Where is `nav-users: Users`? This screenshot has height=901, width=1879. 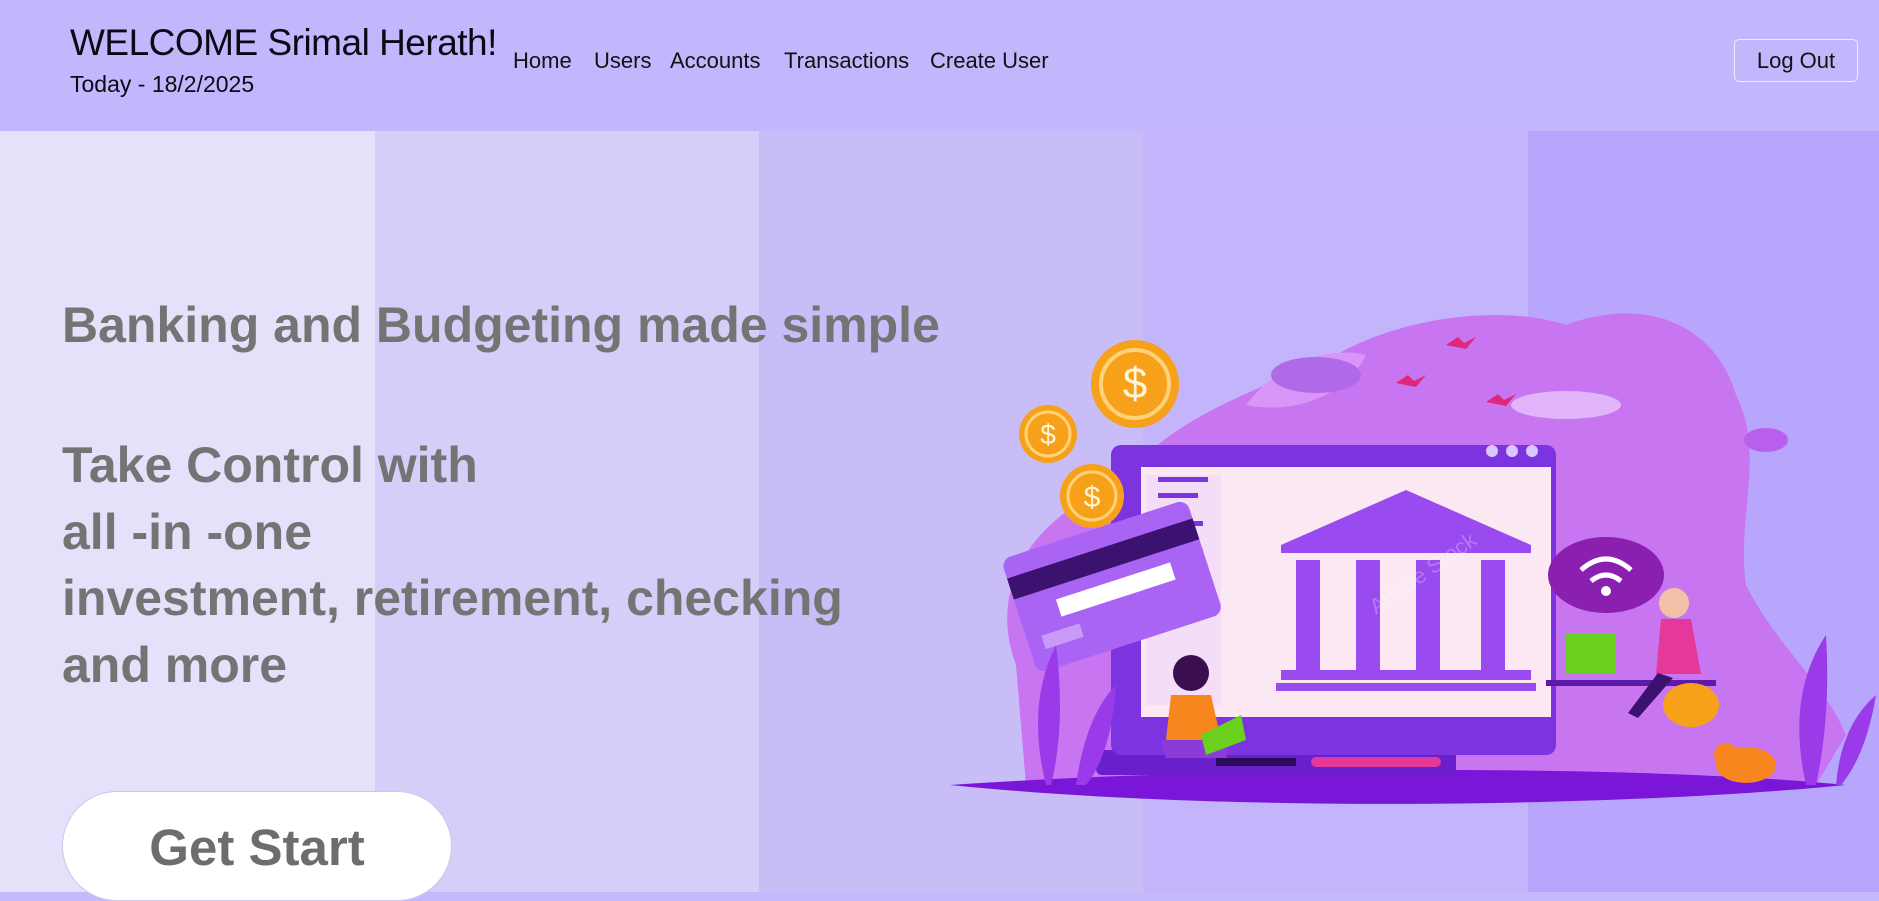 nav-users: Users is located at coordinates (622, 61).